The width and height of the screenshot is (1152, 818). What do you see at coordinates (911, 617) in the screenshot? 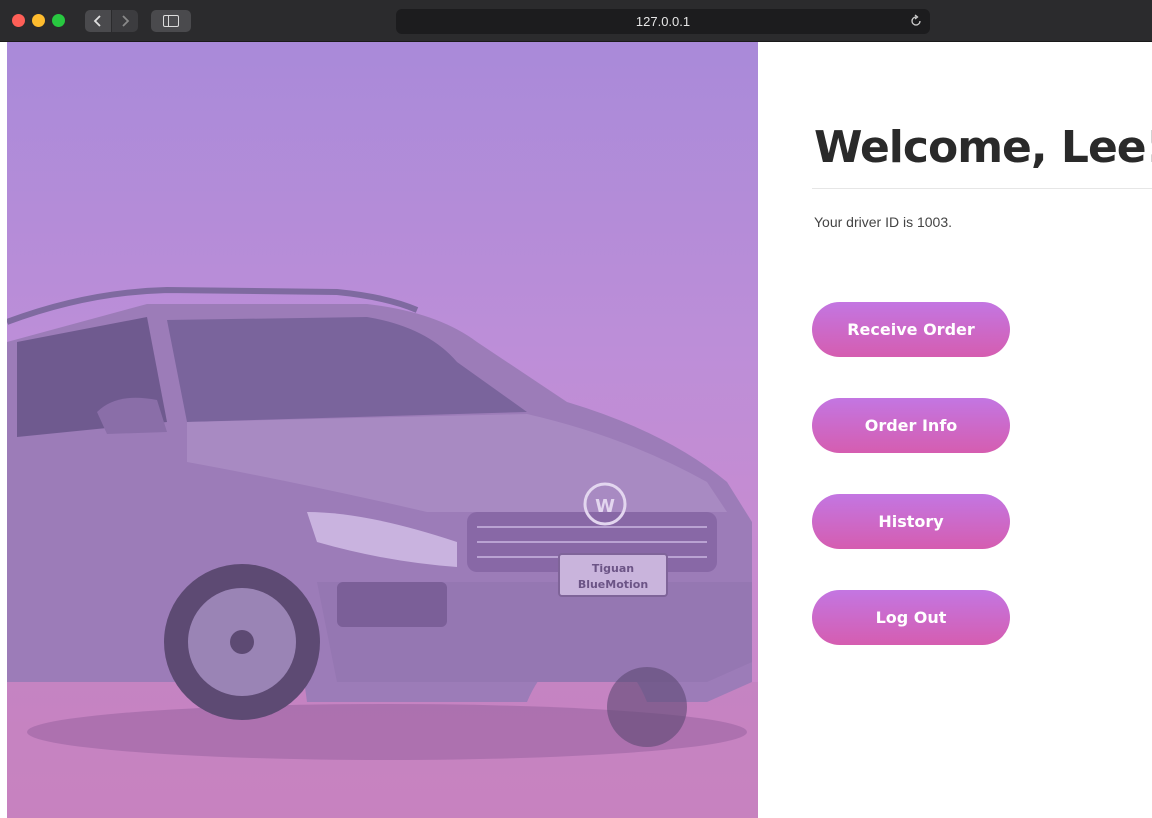
I see `log-out-button: Log Out` at bounding box center [911, 617].